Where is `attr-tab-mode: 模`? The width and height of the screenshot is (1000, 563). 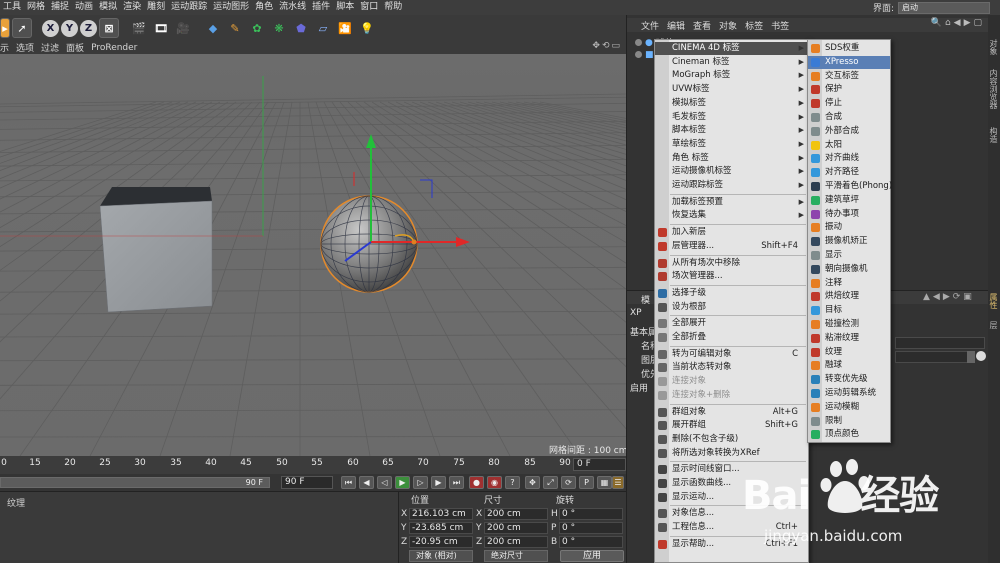 attr-tab-mode: 模 is located at coordinates (645, 299).